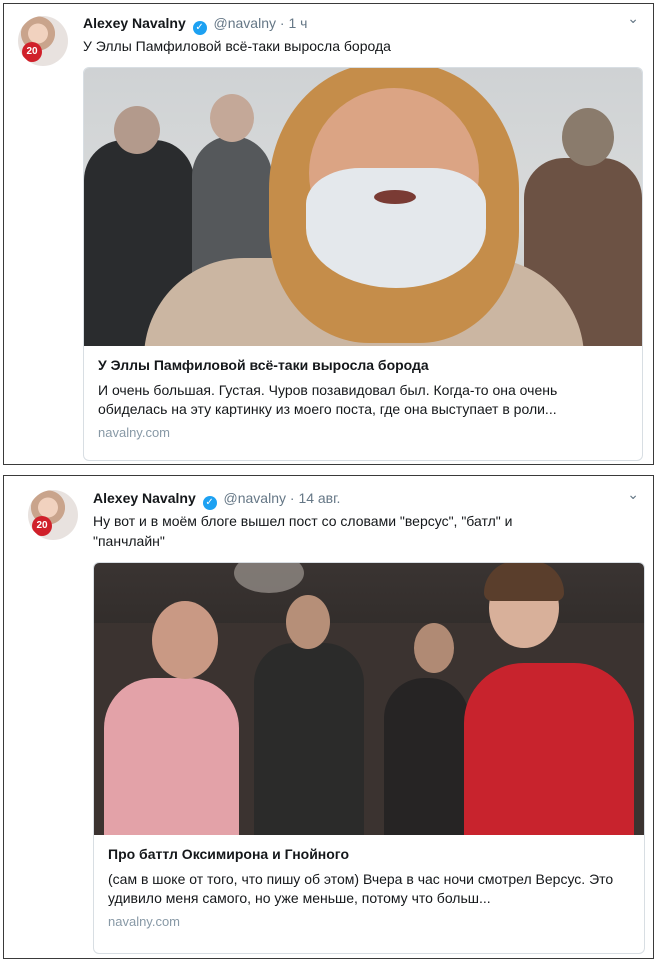 The width and height of the screenshot is (661, 963). I want to click on tweet-timestamp: 14 авг., so click(319, 498).